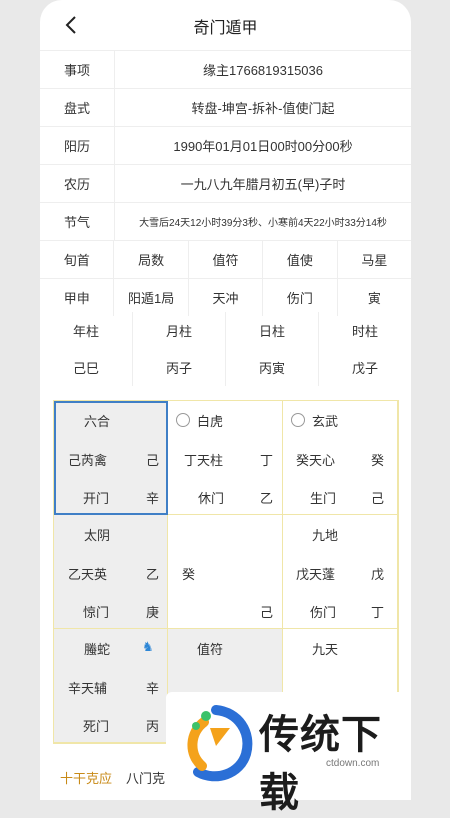 Image resolution: width=450 pixels, height=818 pixels. Describe the element at coordinates (88, 460) in the screenshot. I see `palace-star: 己芮禽` at that location.